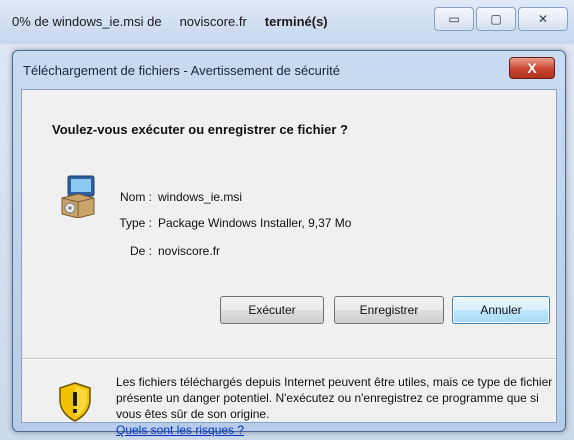 Image resolution: width=574 pixels, height=440 pixels. I want to click on section-divider, so click(289, 359).